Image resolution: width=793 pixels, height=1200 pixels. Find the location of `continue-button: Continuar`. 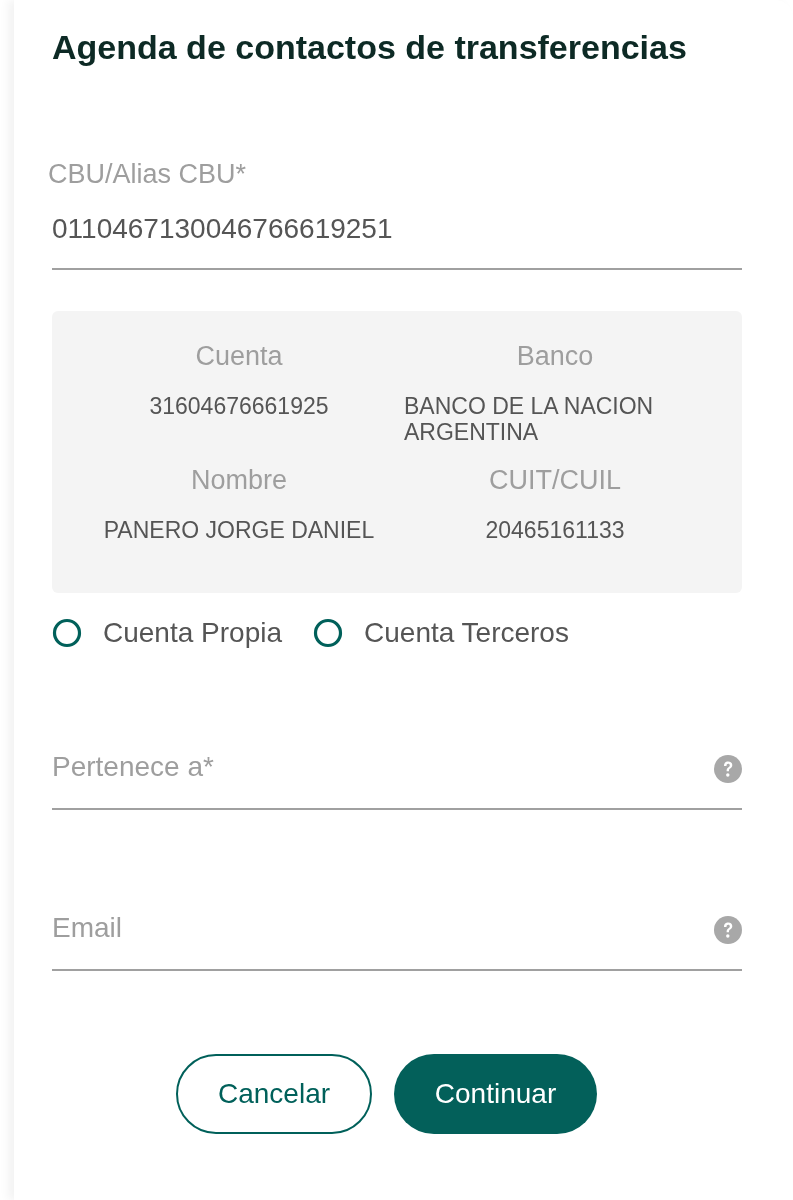

continue-button: Continuar is located at coordinates (495, 1094).